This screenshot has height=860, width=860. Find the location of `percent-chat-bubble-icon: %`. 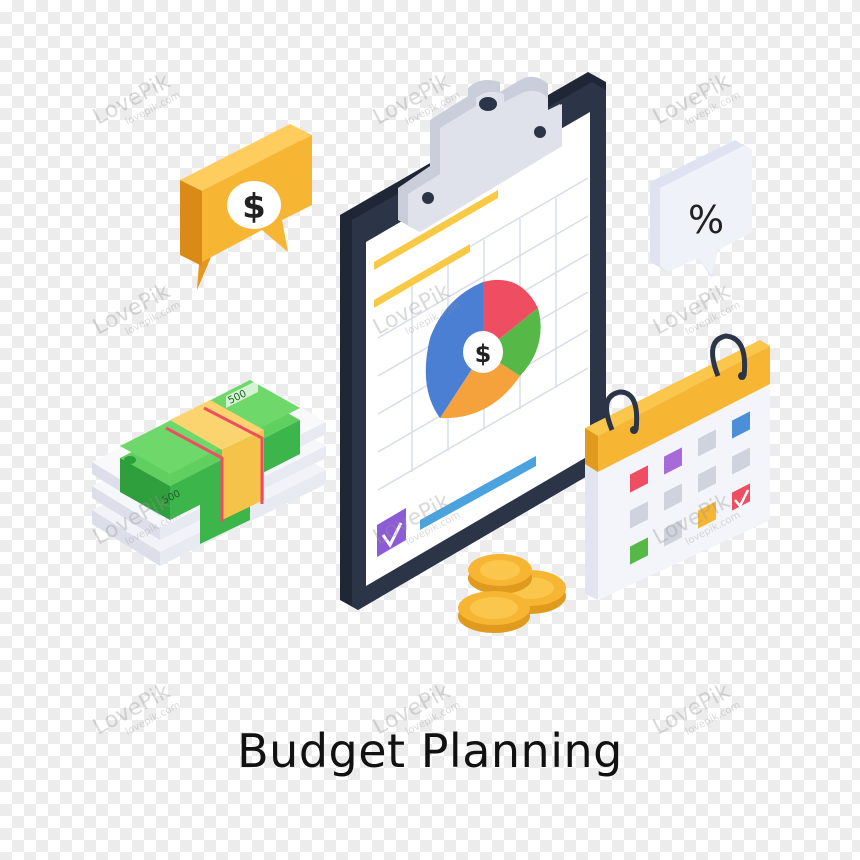

percent-chat-bubble-icon: % is located at coordinates (701, 209).